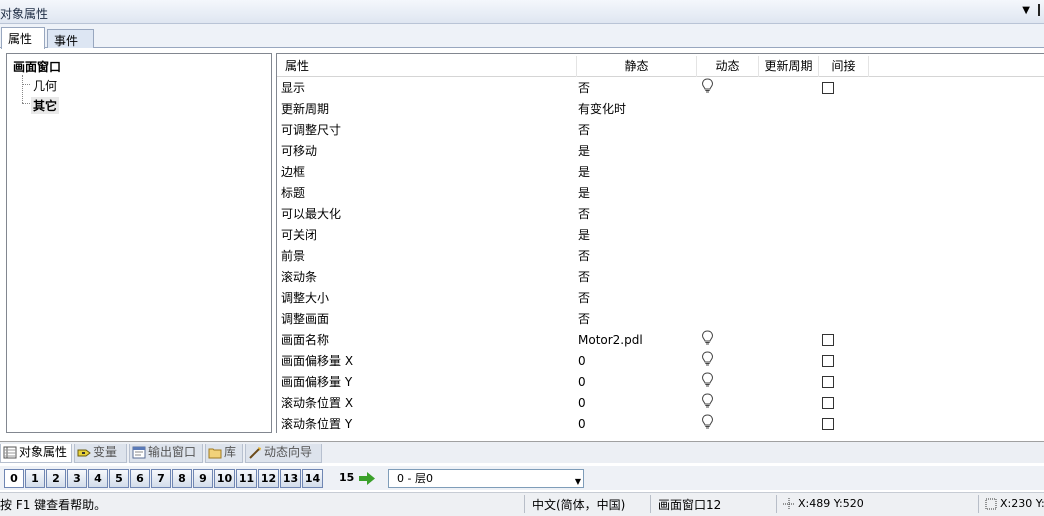 Image resolution: width=1044 pixels, height=516 pixels. Describe the element at coordinates (305, 298) in the screenshot. I see `property-name: 调整大小` at that location.